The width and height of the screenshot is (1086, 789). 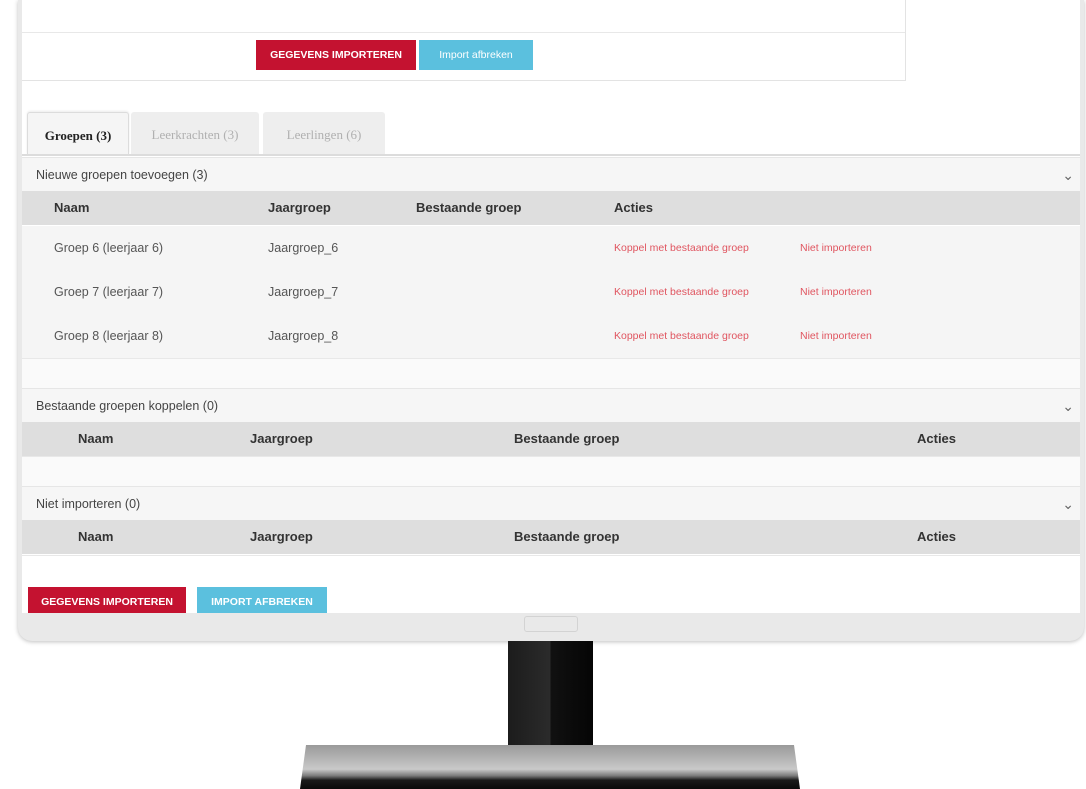 I want to click on section-header-skip-groups: Niet importeren (0) ⌄, so click(x=551, y=503).